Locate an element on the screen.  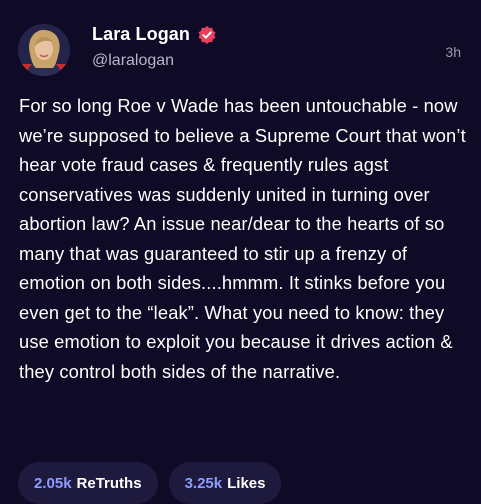
retruths-button: 2.05k ReTruths is located at coordinates (88, 483).